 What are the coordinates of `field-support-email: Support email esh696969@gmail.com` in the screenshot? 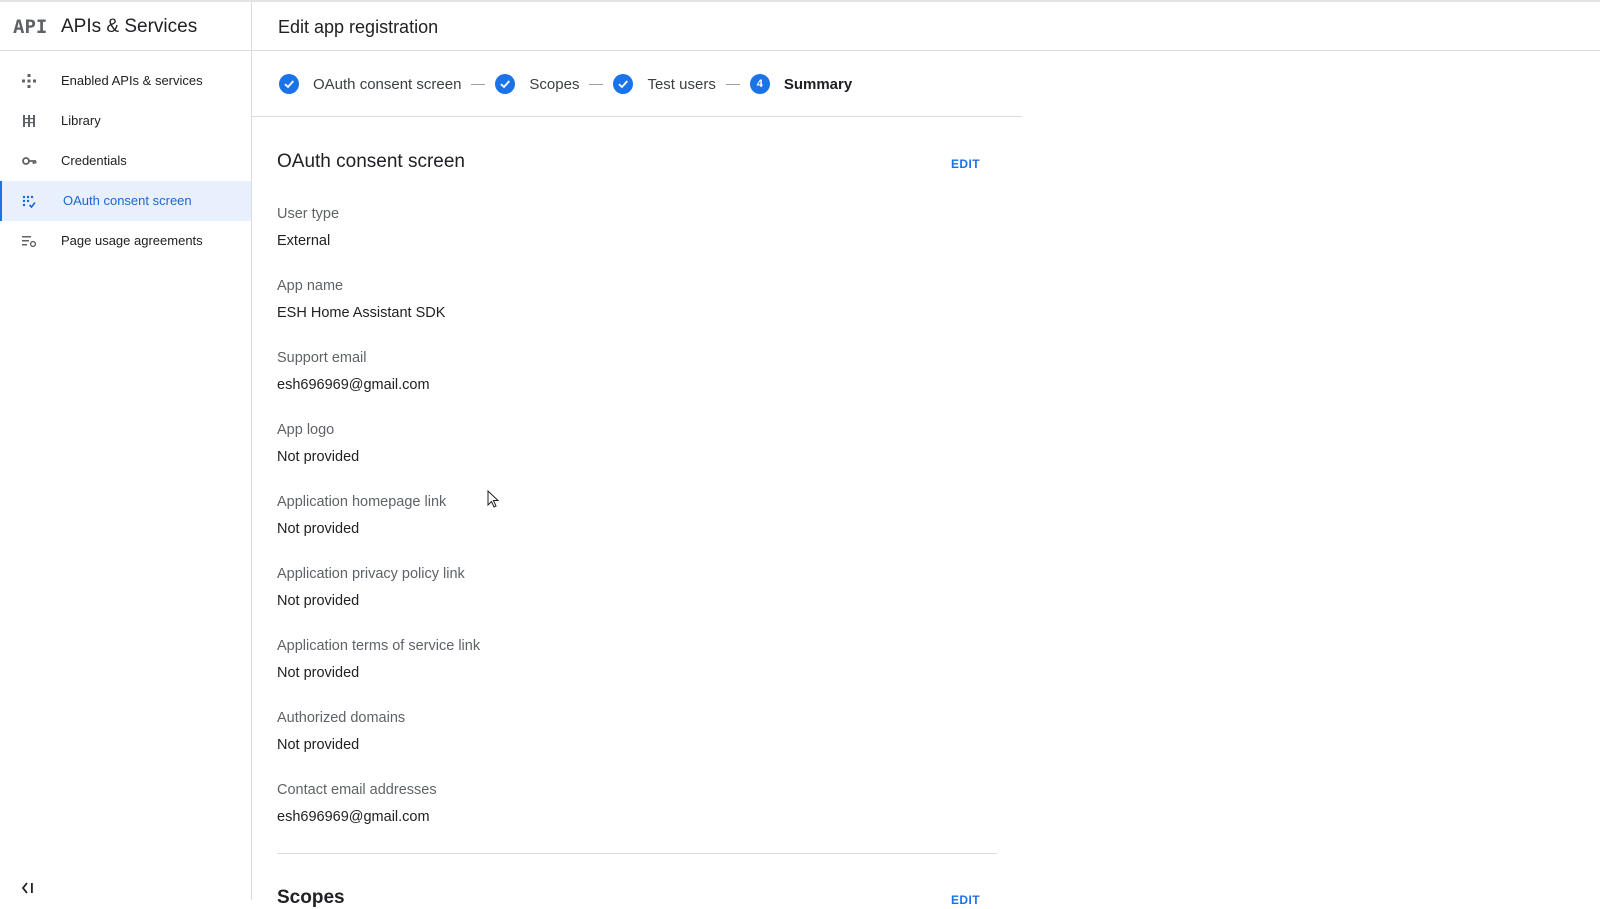 It's located at (353, 371).